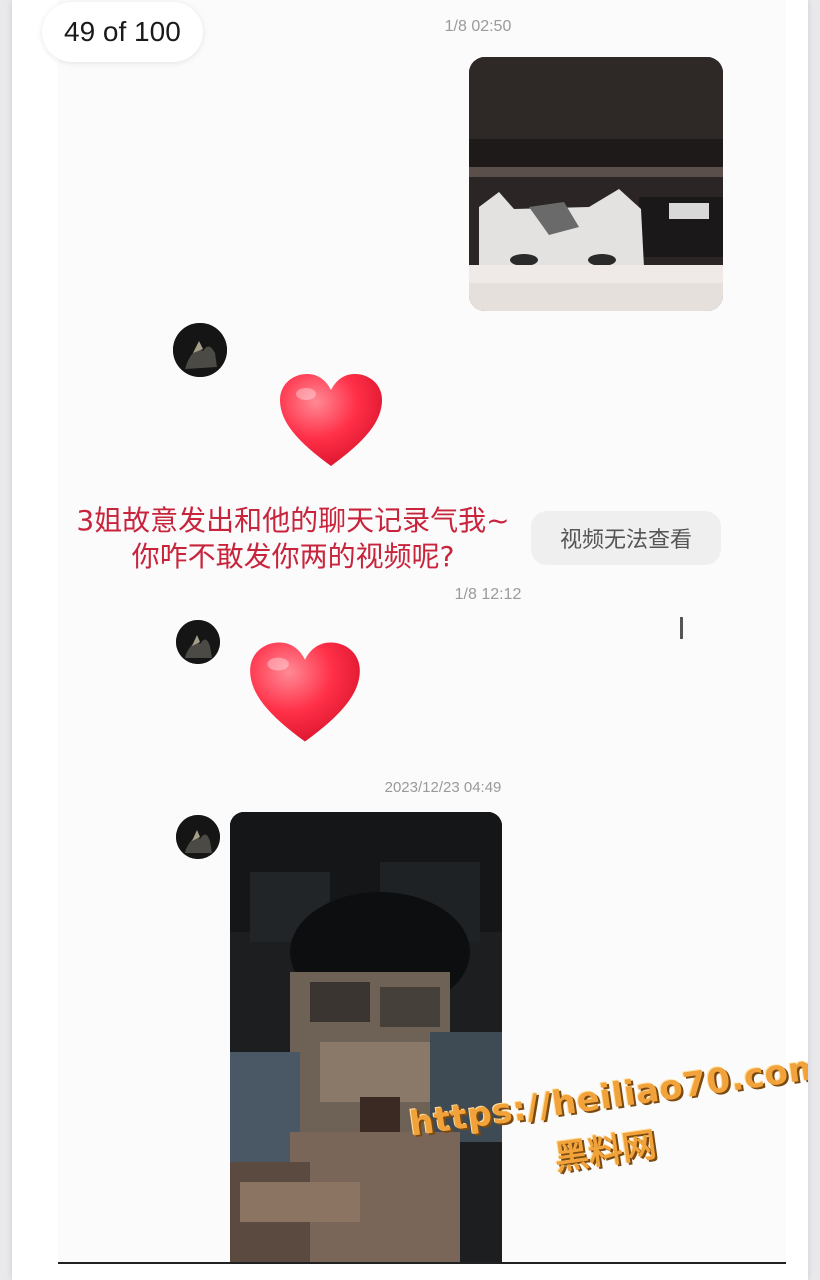  What do you see at coordinates (443, 787) in the screenshot?
I see `message-timestamp: 2023/12/23 04:49` at bounding box center [443, 787].